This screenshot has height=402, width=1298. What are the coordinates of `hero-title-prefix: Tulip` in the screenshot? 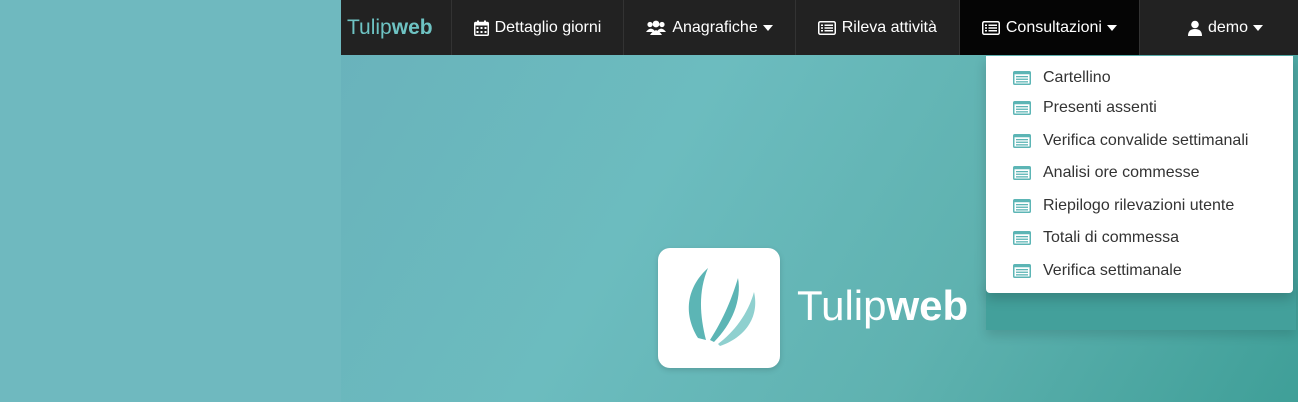 It's located at (842, 305).